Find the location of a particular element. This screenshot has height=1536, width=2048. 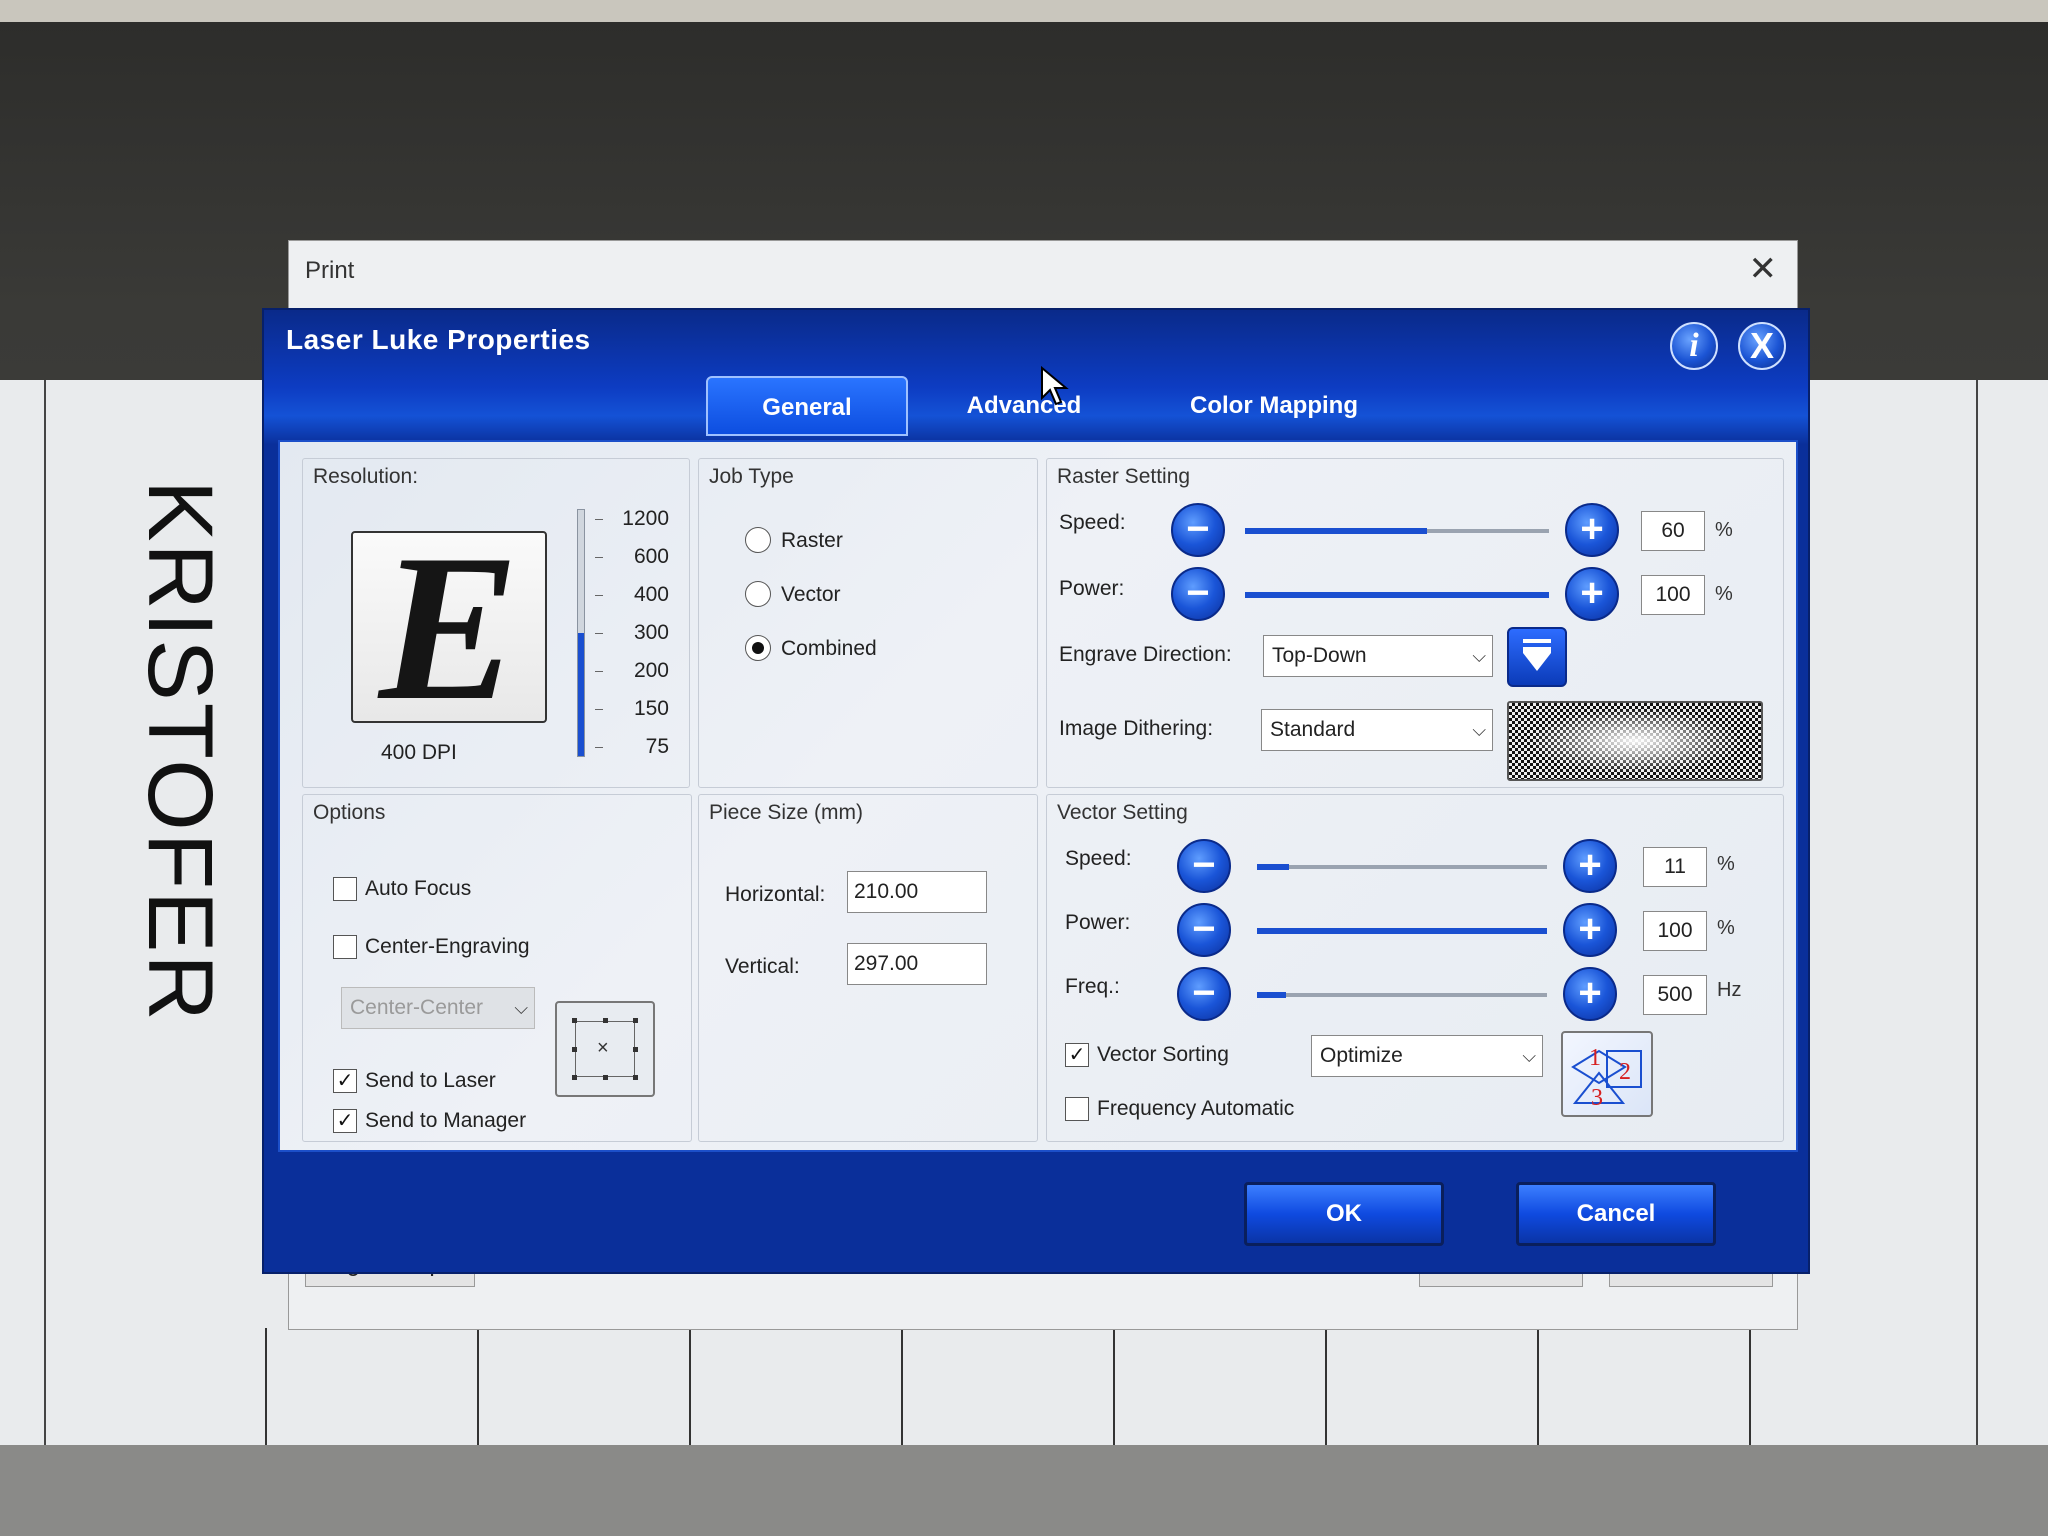

mouse-cursor-icon is located at coordinates (1055, 389).